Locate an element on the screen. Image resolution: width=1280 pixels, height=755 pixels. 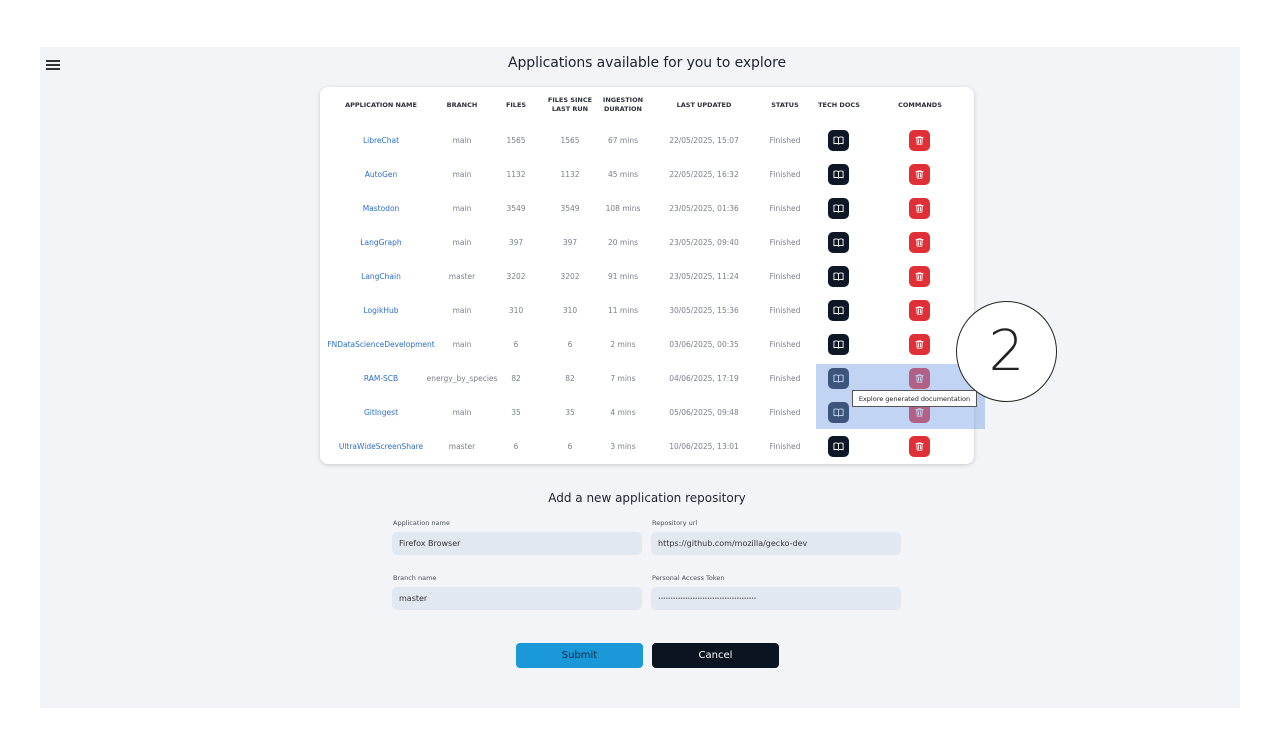
branch-cell: master is located at coordinates (462, 446).